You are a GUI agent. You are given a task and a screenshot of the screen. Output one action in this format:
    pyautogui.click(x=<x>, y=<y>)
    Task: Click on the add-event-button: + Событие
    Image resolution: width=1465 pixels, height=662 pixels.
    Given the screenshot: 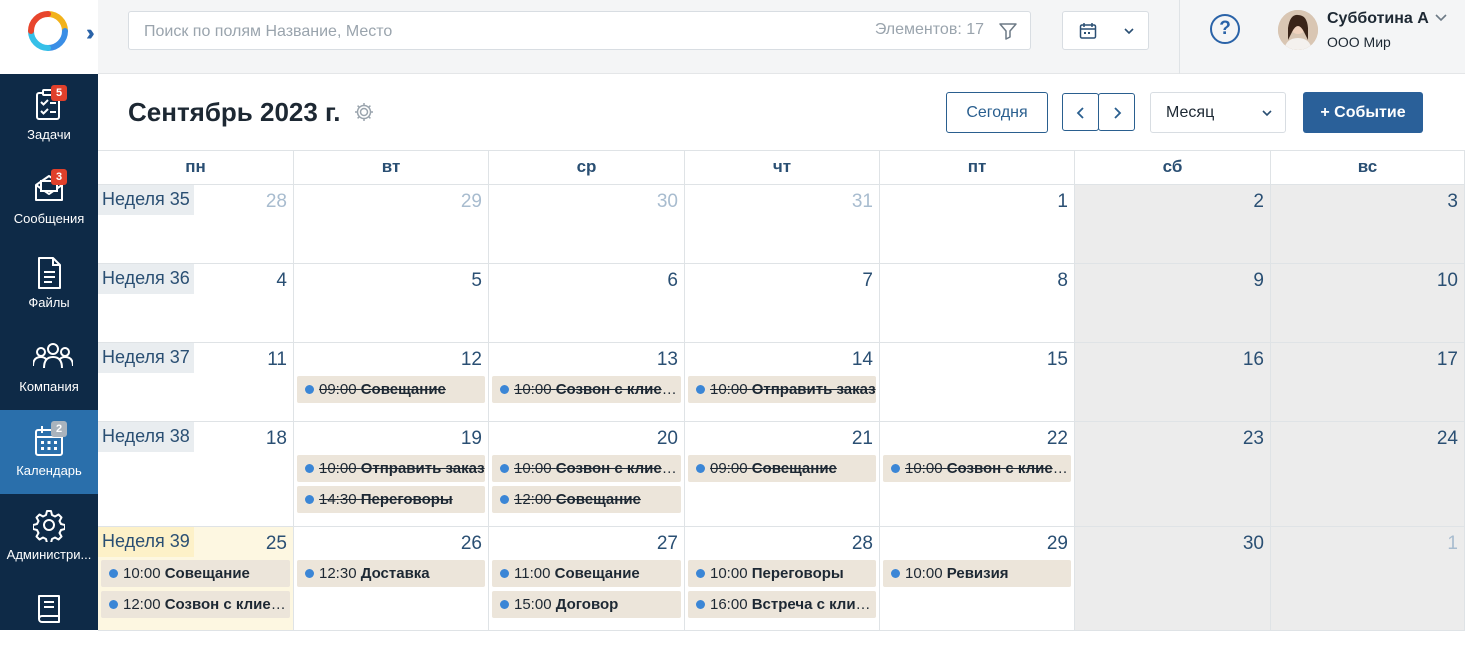 What is the action you would take?
    pyautogui.click(x=1363, y=112)
    